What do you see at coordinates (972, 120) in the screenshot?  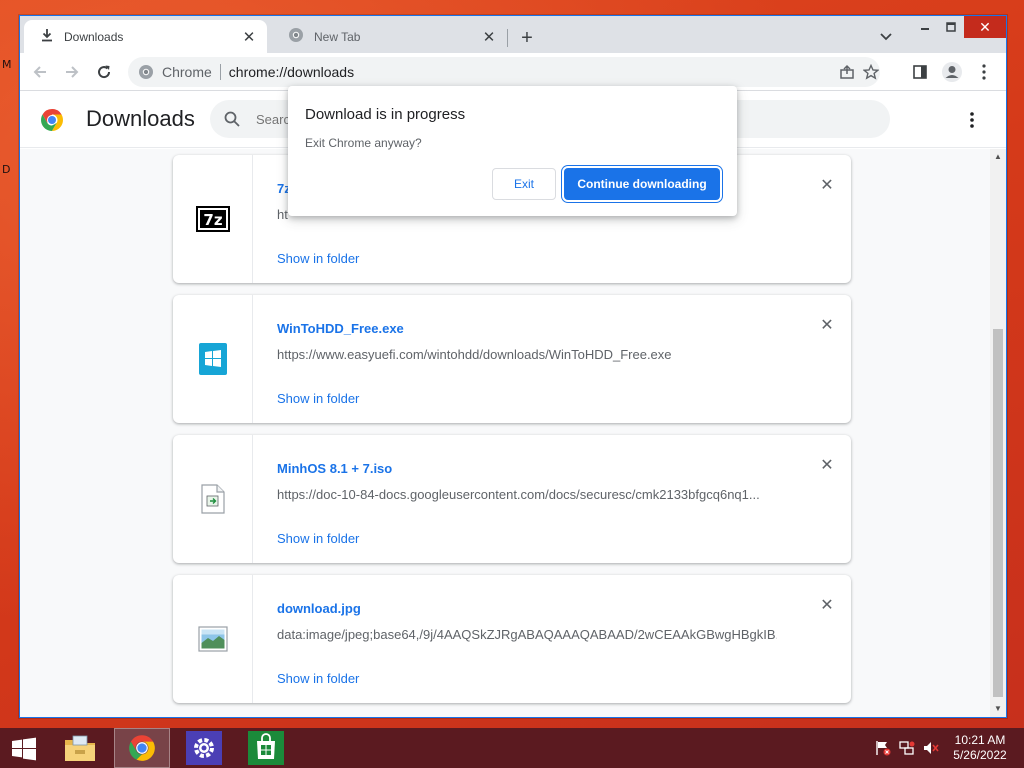 I see `more-actions-icon` at bounding box center [972, 120].